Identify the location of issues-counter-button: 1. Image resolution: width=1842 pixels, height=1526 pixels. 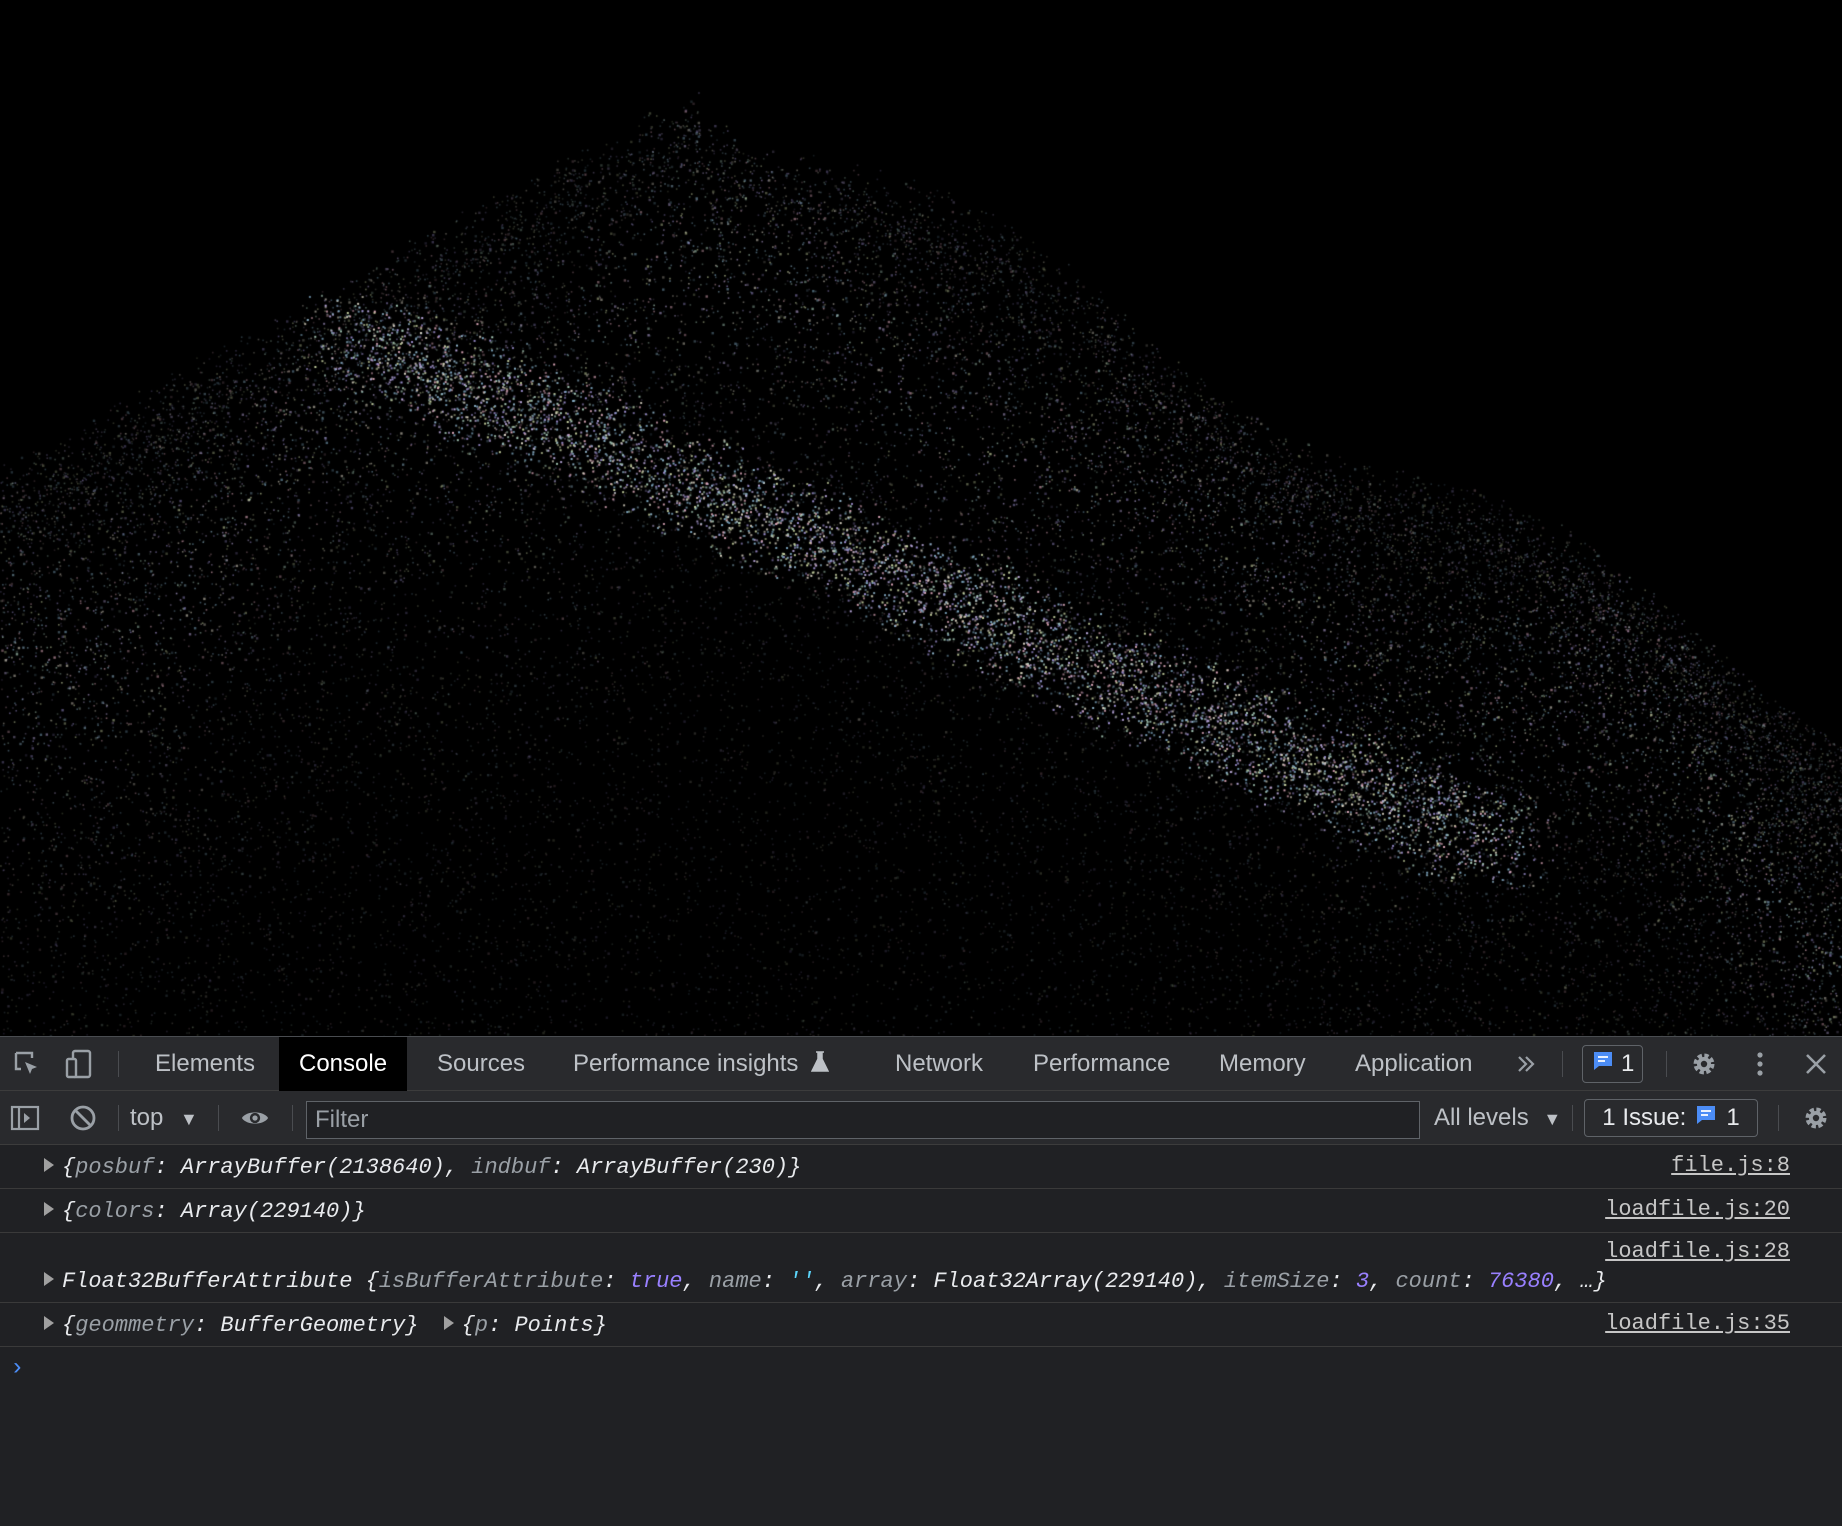
(1613, 1064).